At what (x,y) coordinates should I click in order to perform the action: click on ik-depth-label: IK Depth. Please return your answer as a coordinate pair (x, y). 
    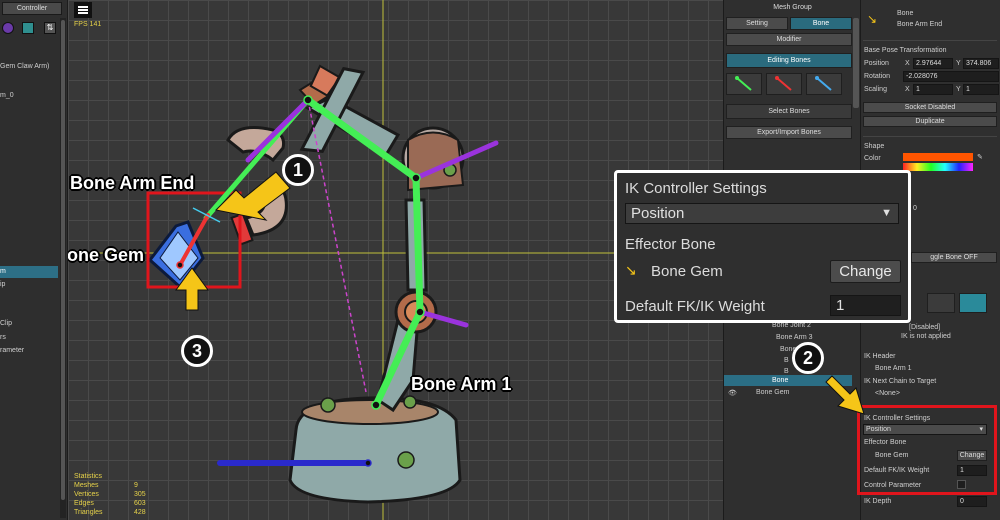
    Looking at the image, I should click on (878, 501).